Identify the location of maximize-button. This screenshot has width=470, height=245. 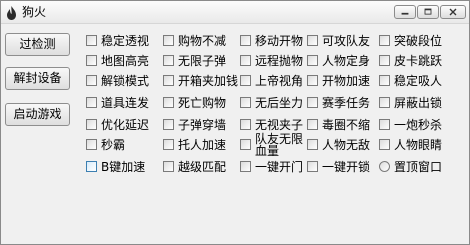
(428, 12).